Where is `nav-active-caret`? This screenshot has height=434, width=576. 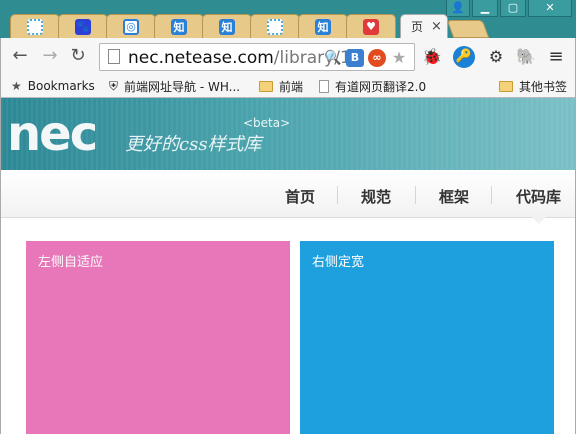
nav-active-caret is located at coordinates (539, 220).